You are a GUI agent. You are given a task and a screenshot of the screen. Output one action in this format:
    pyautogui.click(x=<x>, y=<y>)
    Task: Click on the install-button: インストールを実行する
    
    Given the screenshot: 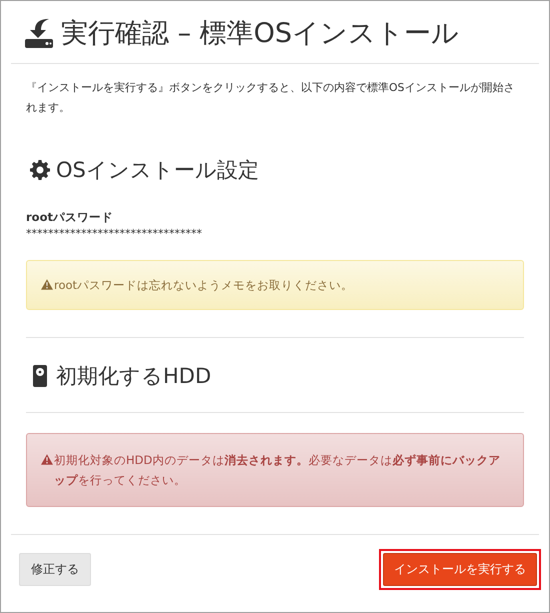 What is the action you would take?
    pyautogui.click(x=460, y=569)
    